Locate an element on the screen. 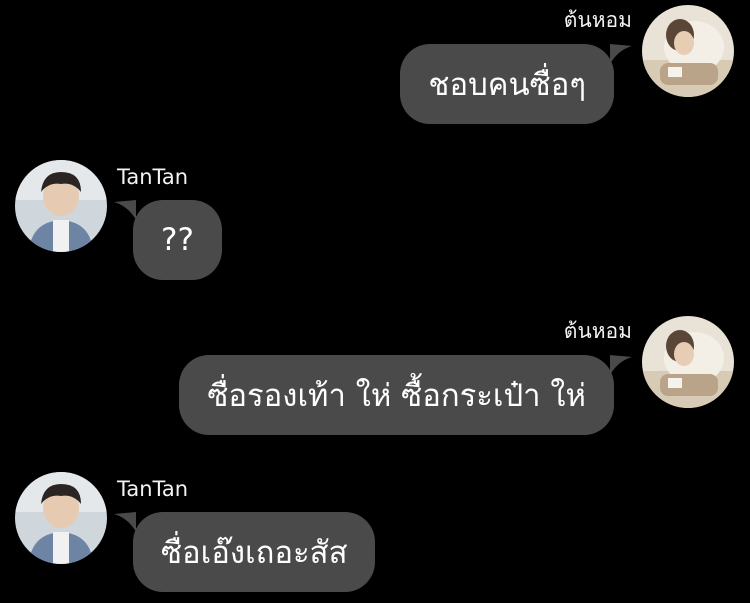 The image size is (750, 603). message-bubble: ซื่อรองเท้า ให่ ซื้อกระเป๋า ให่ is located at coordinates (396, 395).